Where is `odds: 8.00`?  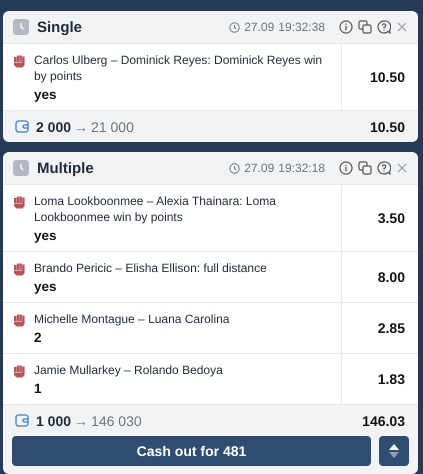
odds: 8.00 is located at coordinates (391, 277).